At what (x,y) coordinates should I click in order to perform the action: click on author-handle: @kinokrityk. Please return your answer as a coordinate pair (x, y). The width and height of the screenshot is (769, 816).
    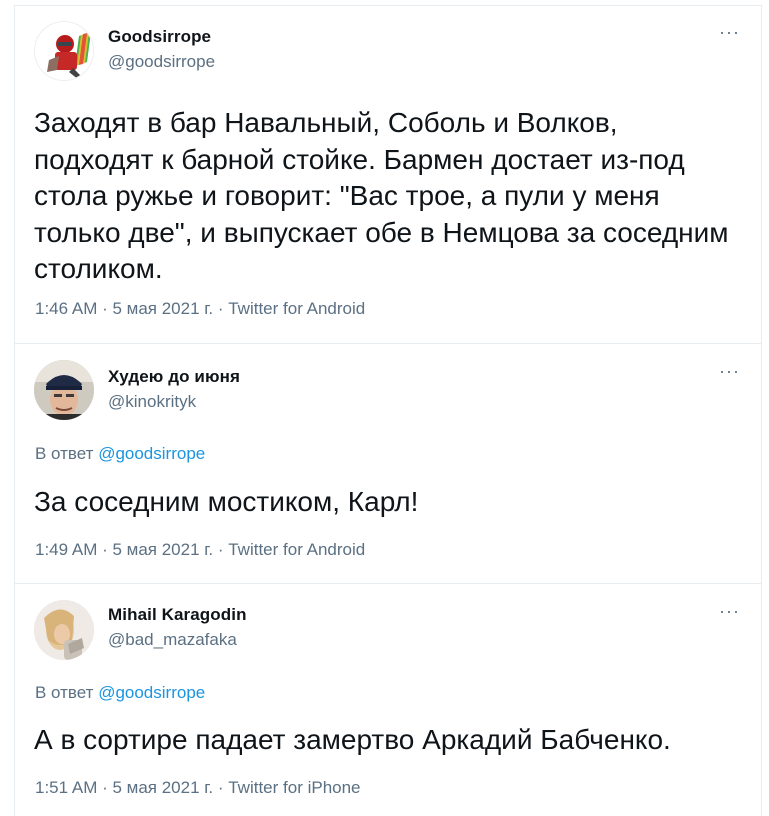
    Looking at the image, I should click on (152, 402).